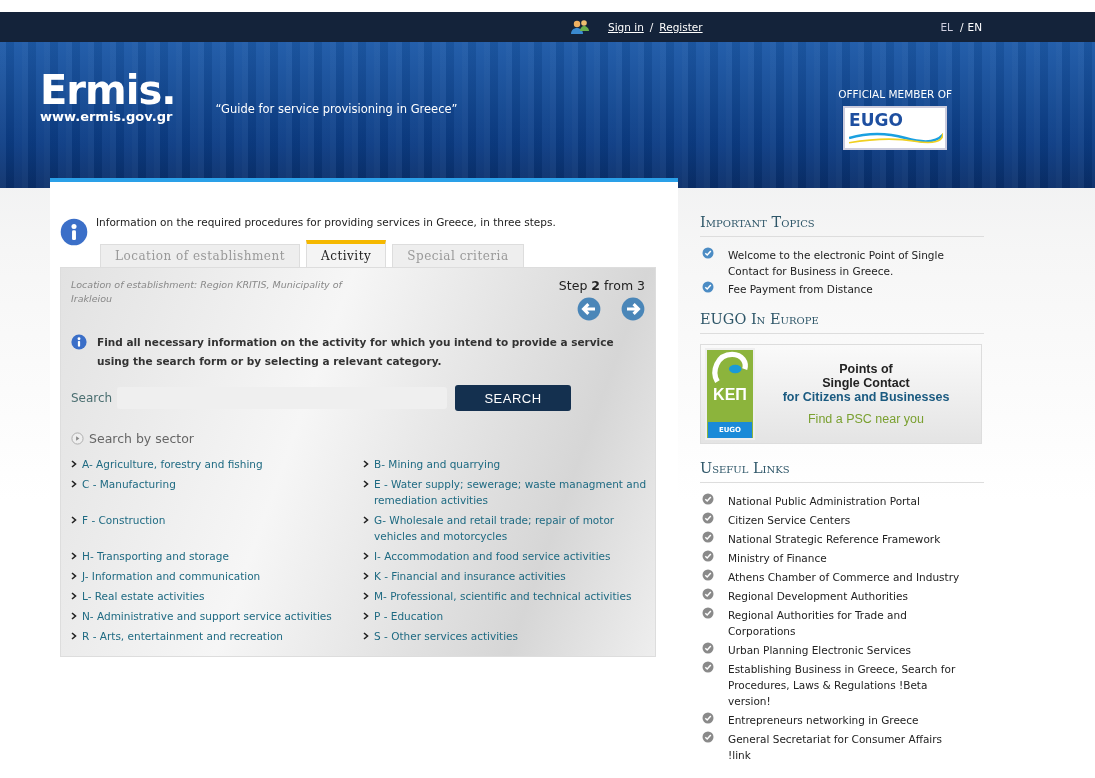 Image resolution: width=1095 pixels, height=778 pixels. What do you see at coordinates (141, 438) in the screenshot?
I see `sector-title: Search by sector` at bounding box center [141, 438].